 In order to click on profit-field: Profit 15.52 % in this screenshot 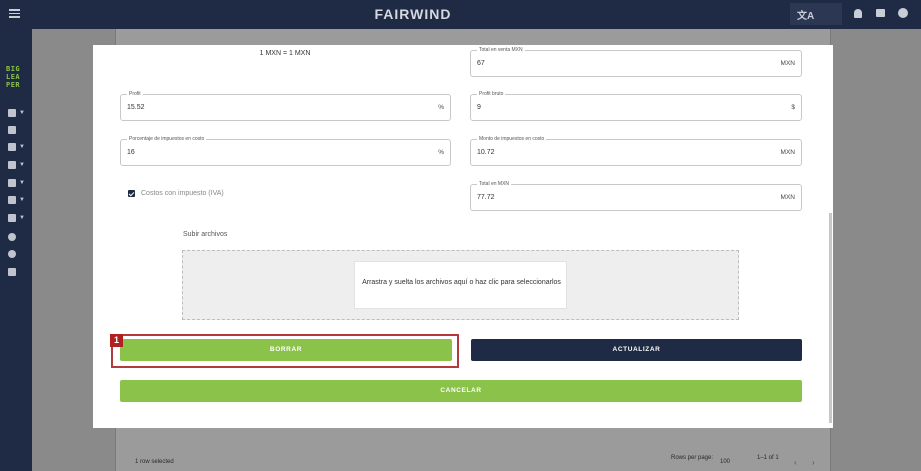, I will do `click(285, 106)`.